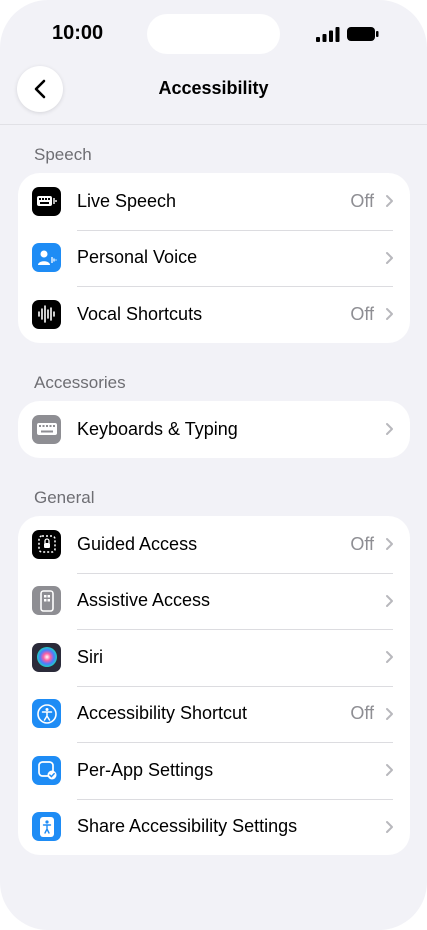 The height and width of the screenshot is (930, 427). I want to click on row-accessibility-shortcut: Accessibility Shortcut Off, so click(214, 714).